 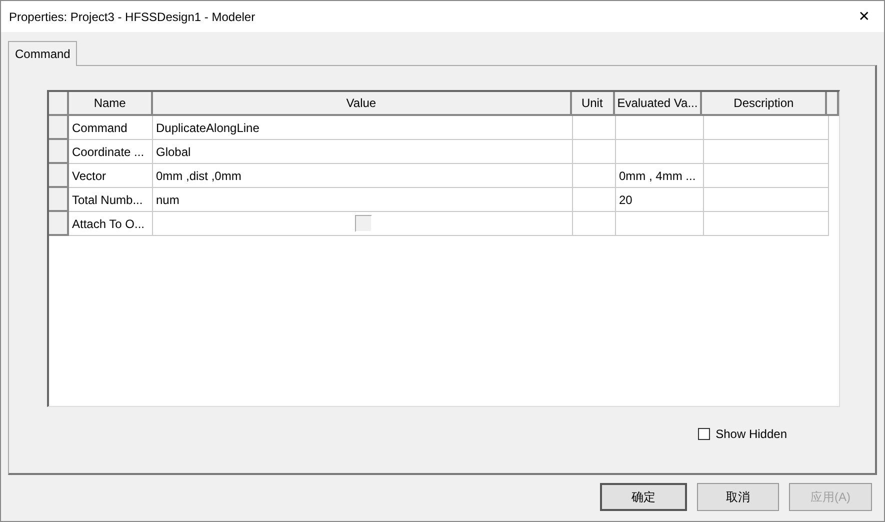 I want to click on column-header: Name, so click(x=110, y=104).